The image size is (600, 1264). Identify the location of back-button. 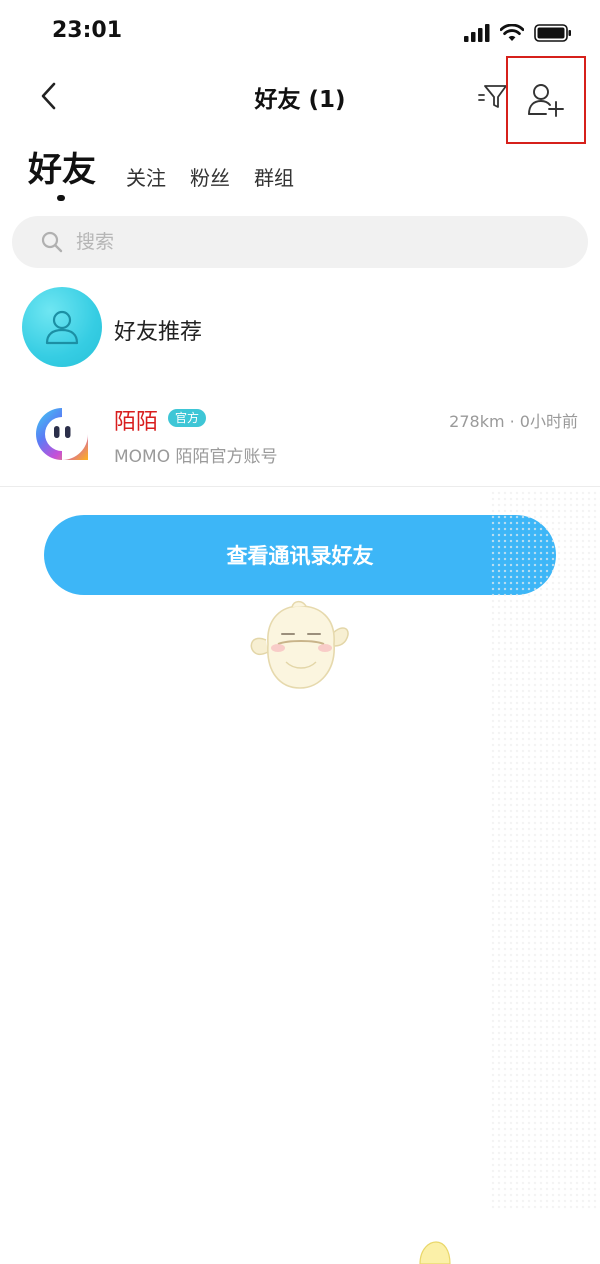
(50, 96).